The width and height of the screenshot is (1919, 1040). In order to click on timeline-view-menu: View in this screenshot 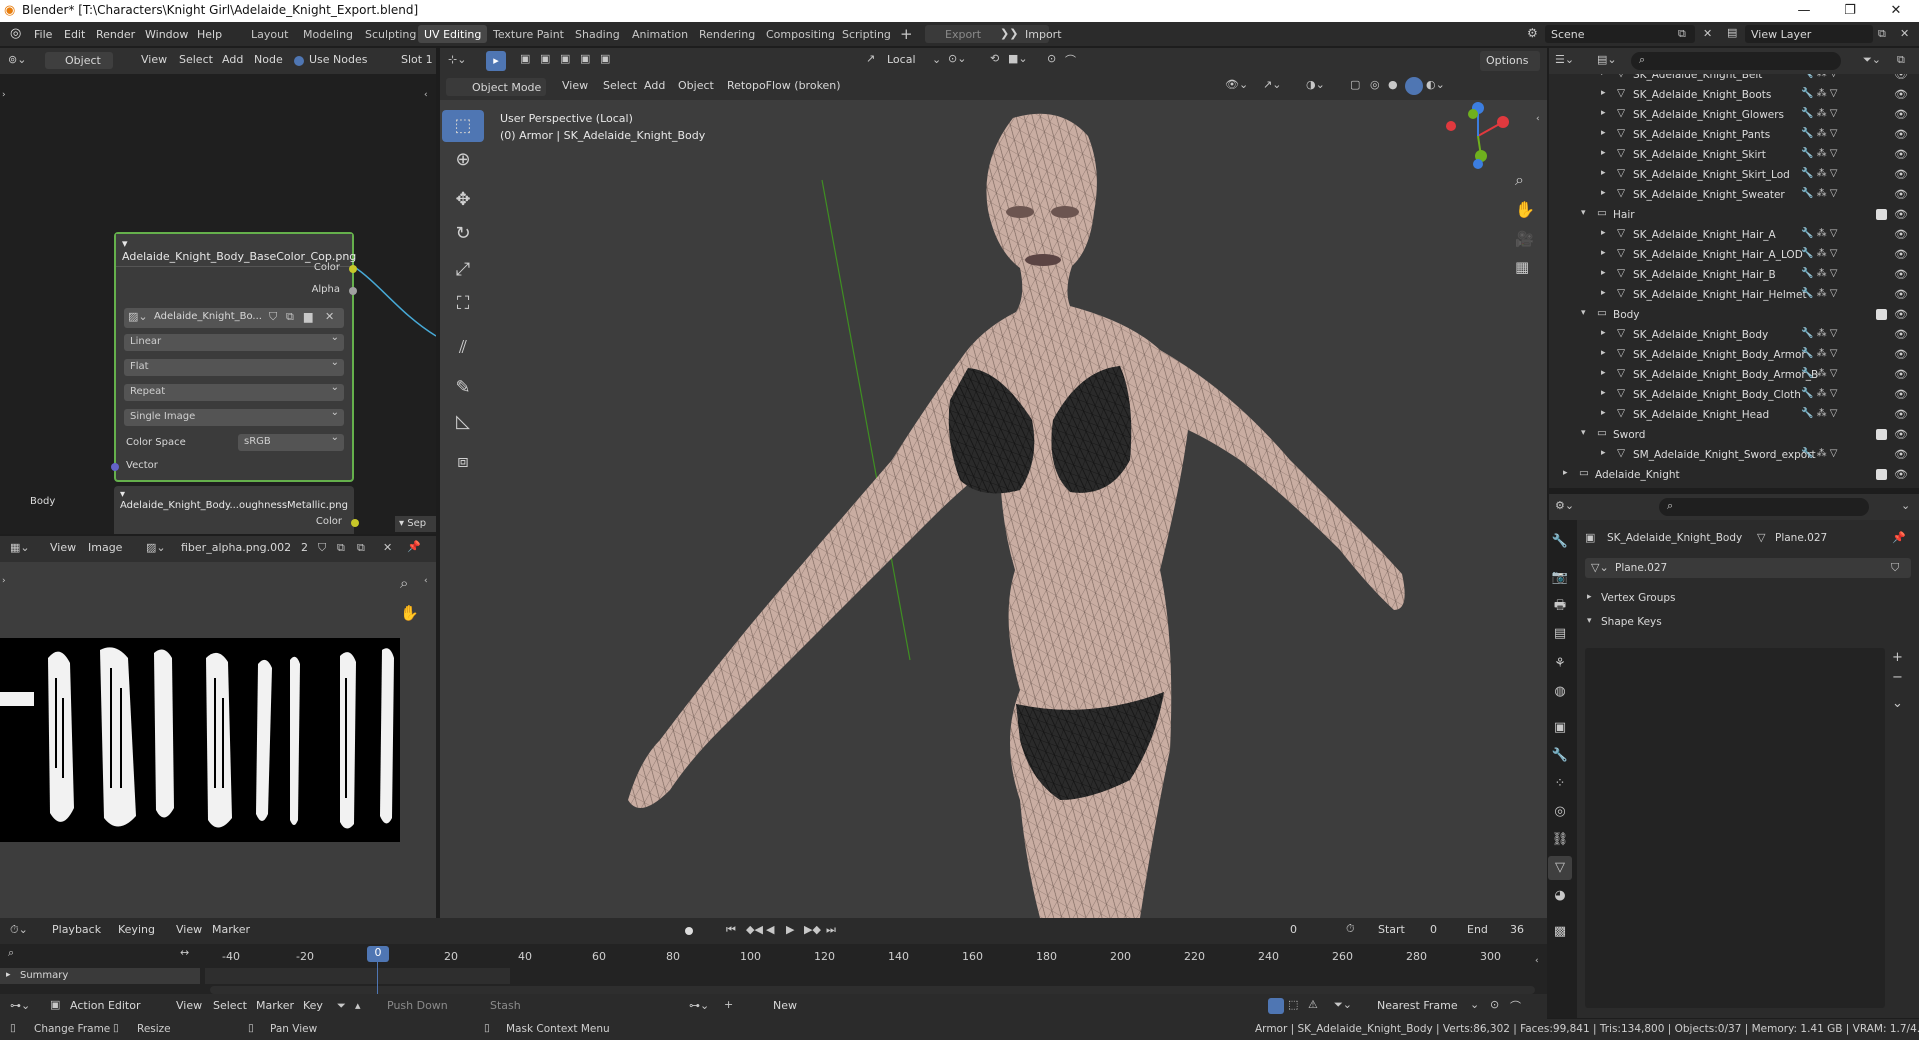, I will do `click(189, 929)`.